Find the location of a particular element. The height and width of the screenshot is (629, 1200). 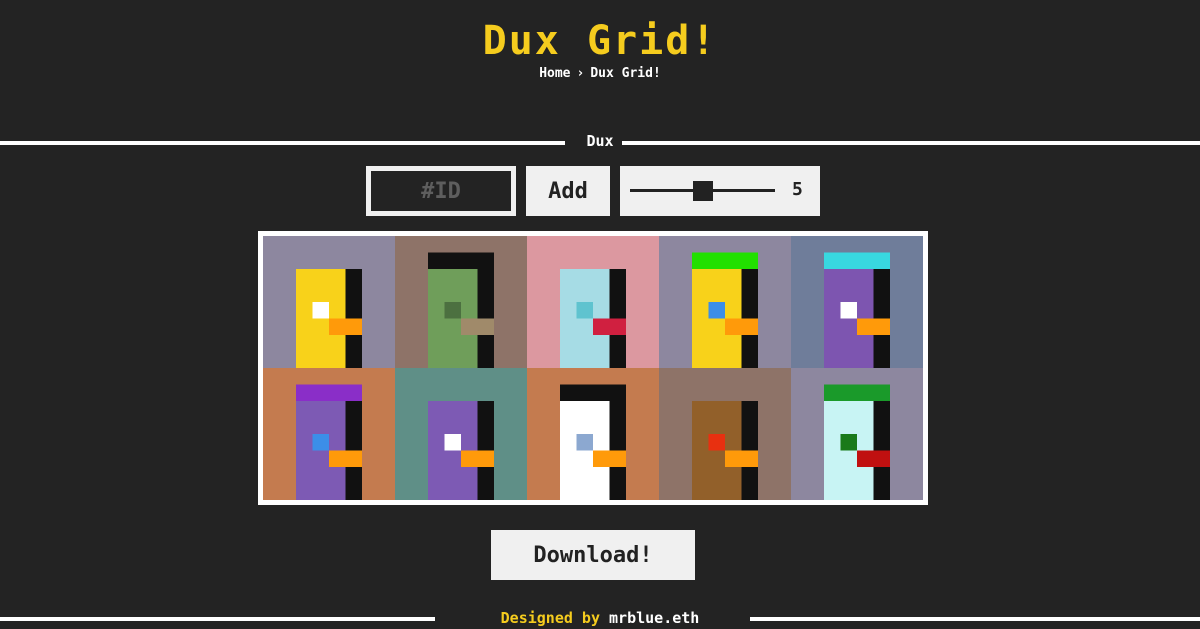

id-input-frame is located at coordinates (441, 191).